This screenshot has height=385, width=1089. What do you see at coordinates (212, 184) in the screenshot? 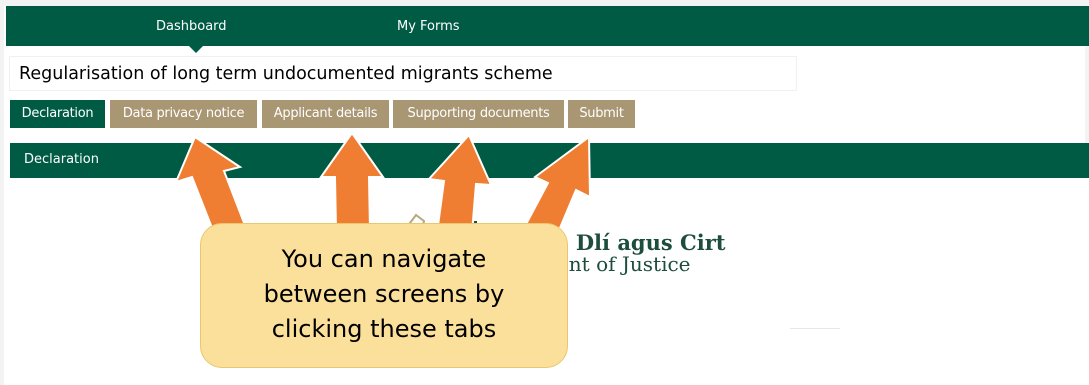
I see `arrow-to-data-privacy-notice` at bounding box center [212, 184].